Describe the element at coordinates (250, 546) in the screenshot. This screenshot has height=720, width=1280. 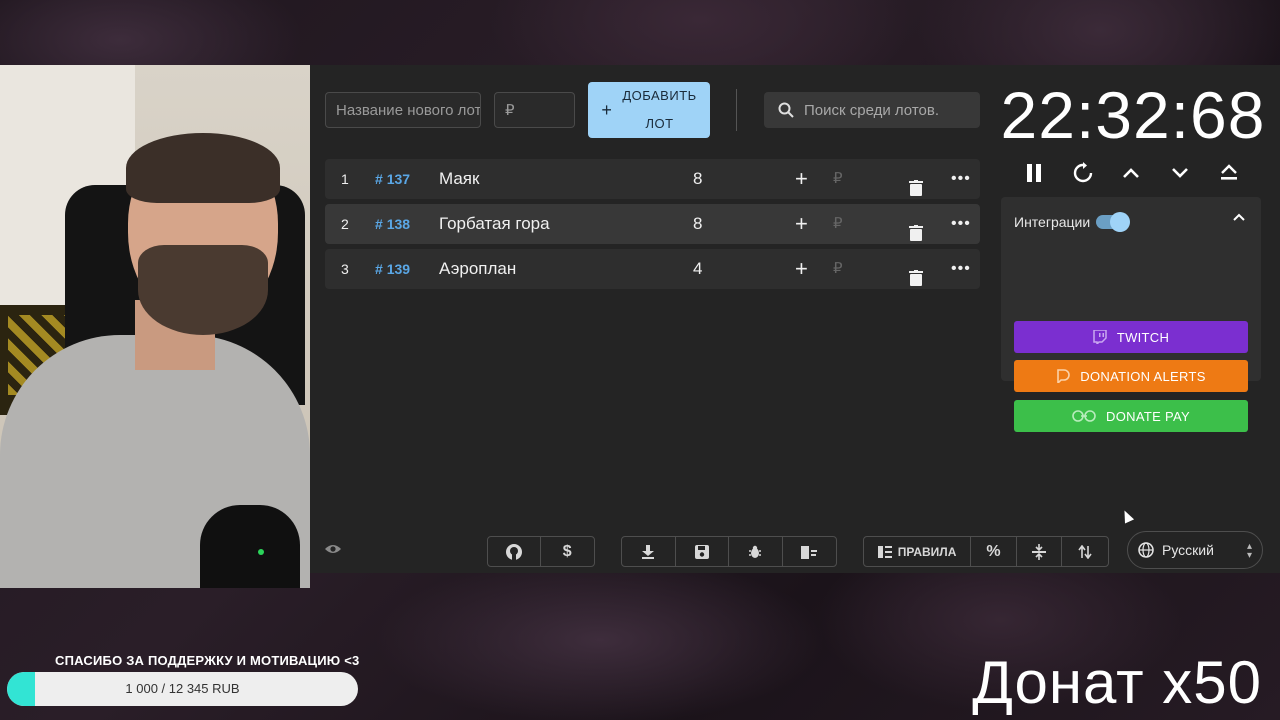
I see `webcam-microphone` at that location.